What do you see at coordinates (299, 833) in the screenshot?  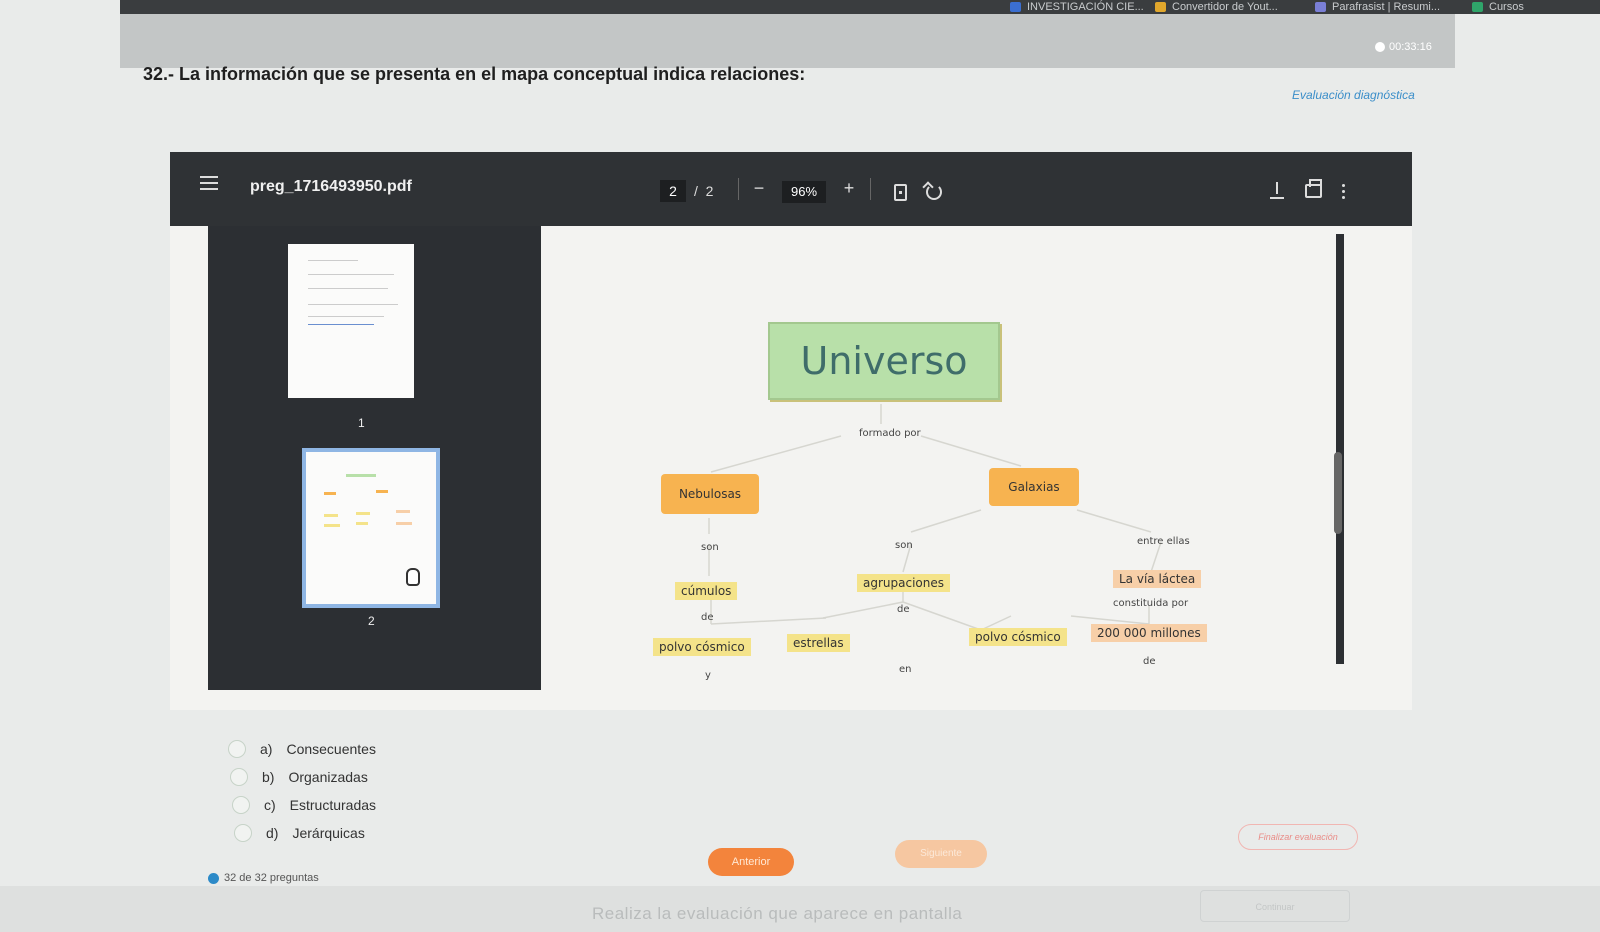 I see `option-d: d) Jerárquicas` at bounding box center [299, 833].